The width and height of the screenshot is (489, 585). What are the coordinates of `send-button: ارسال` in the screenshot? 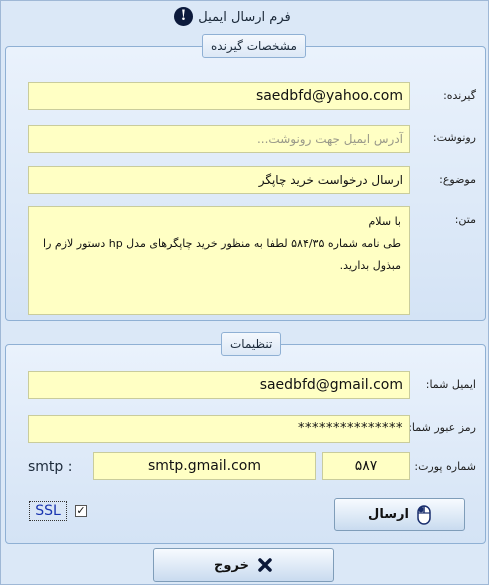 It's located at (399, 514).